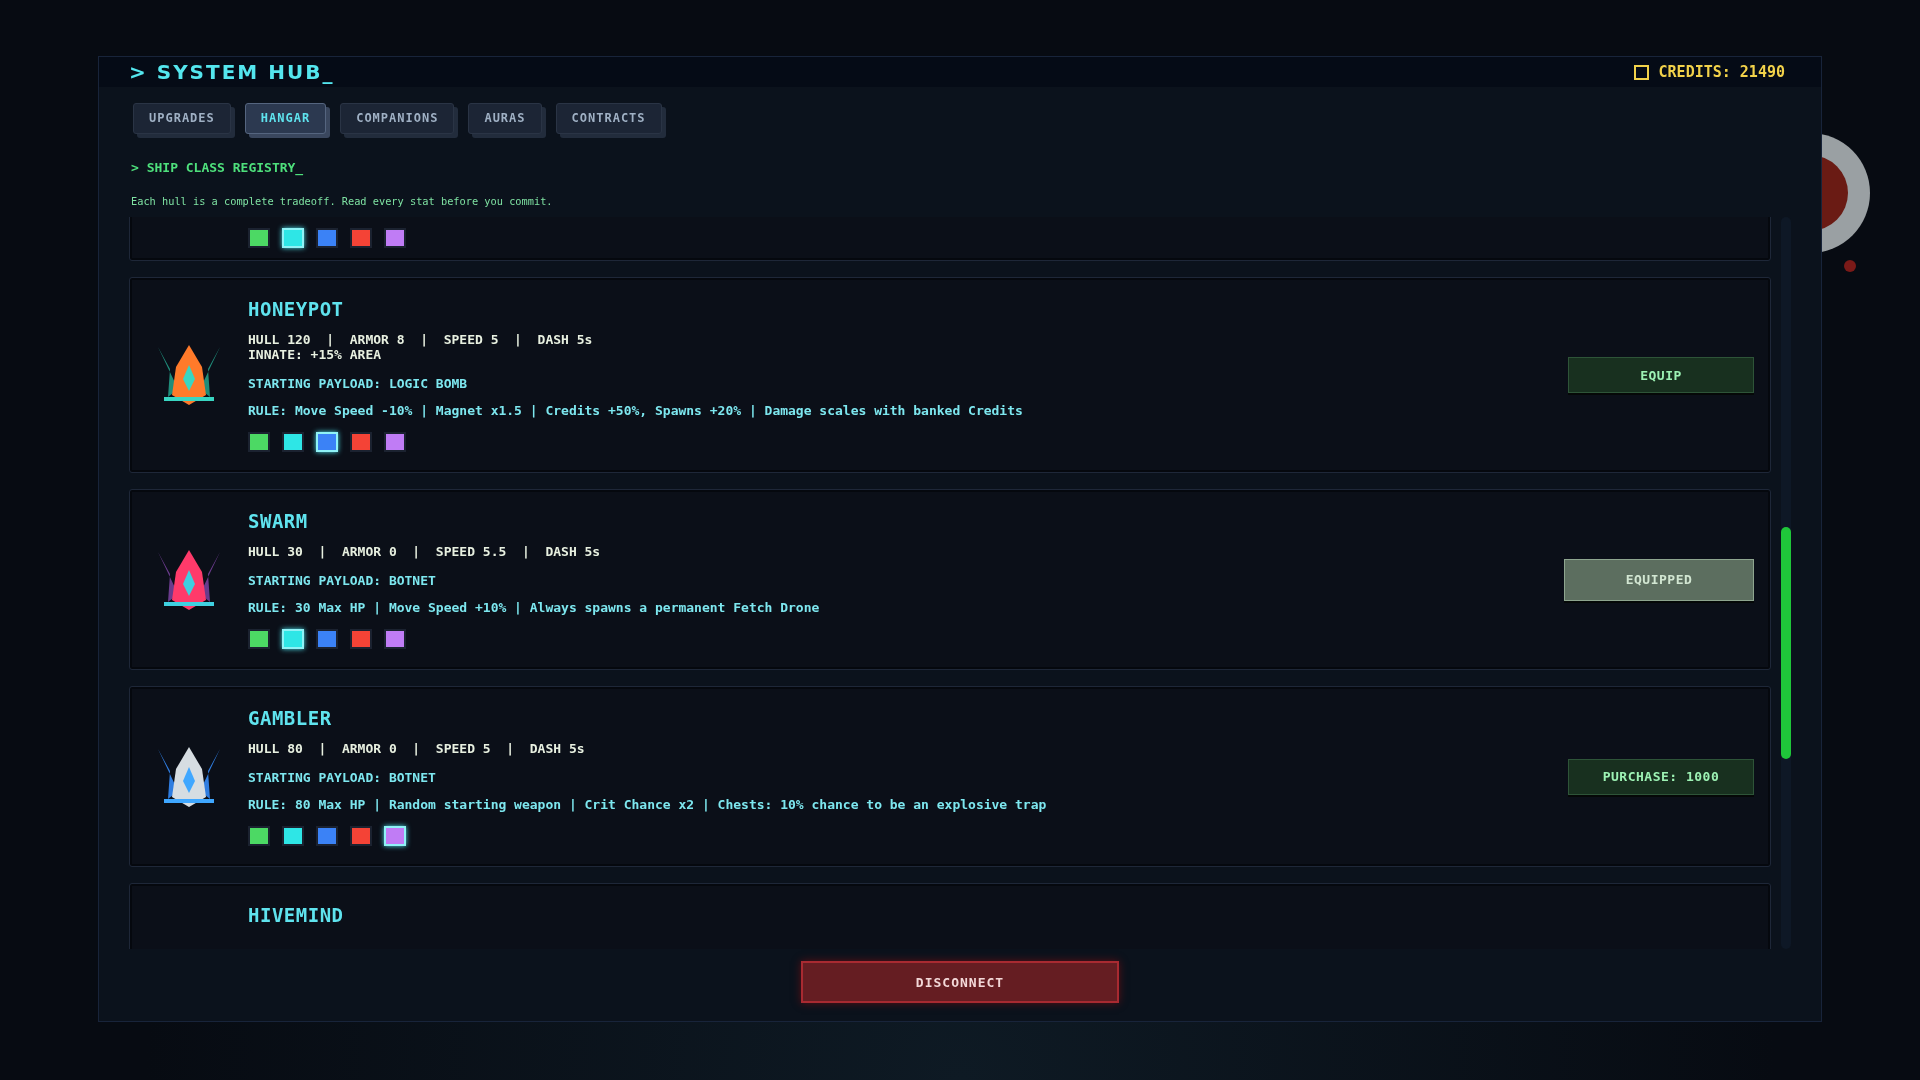 This screenshot has width=1920, height=1080. Describe the element at coordinates (1659, 579) in the screenshot. I see `equipped-button: EQUIPPED` at that location.